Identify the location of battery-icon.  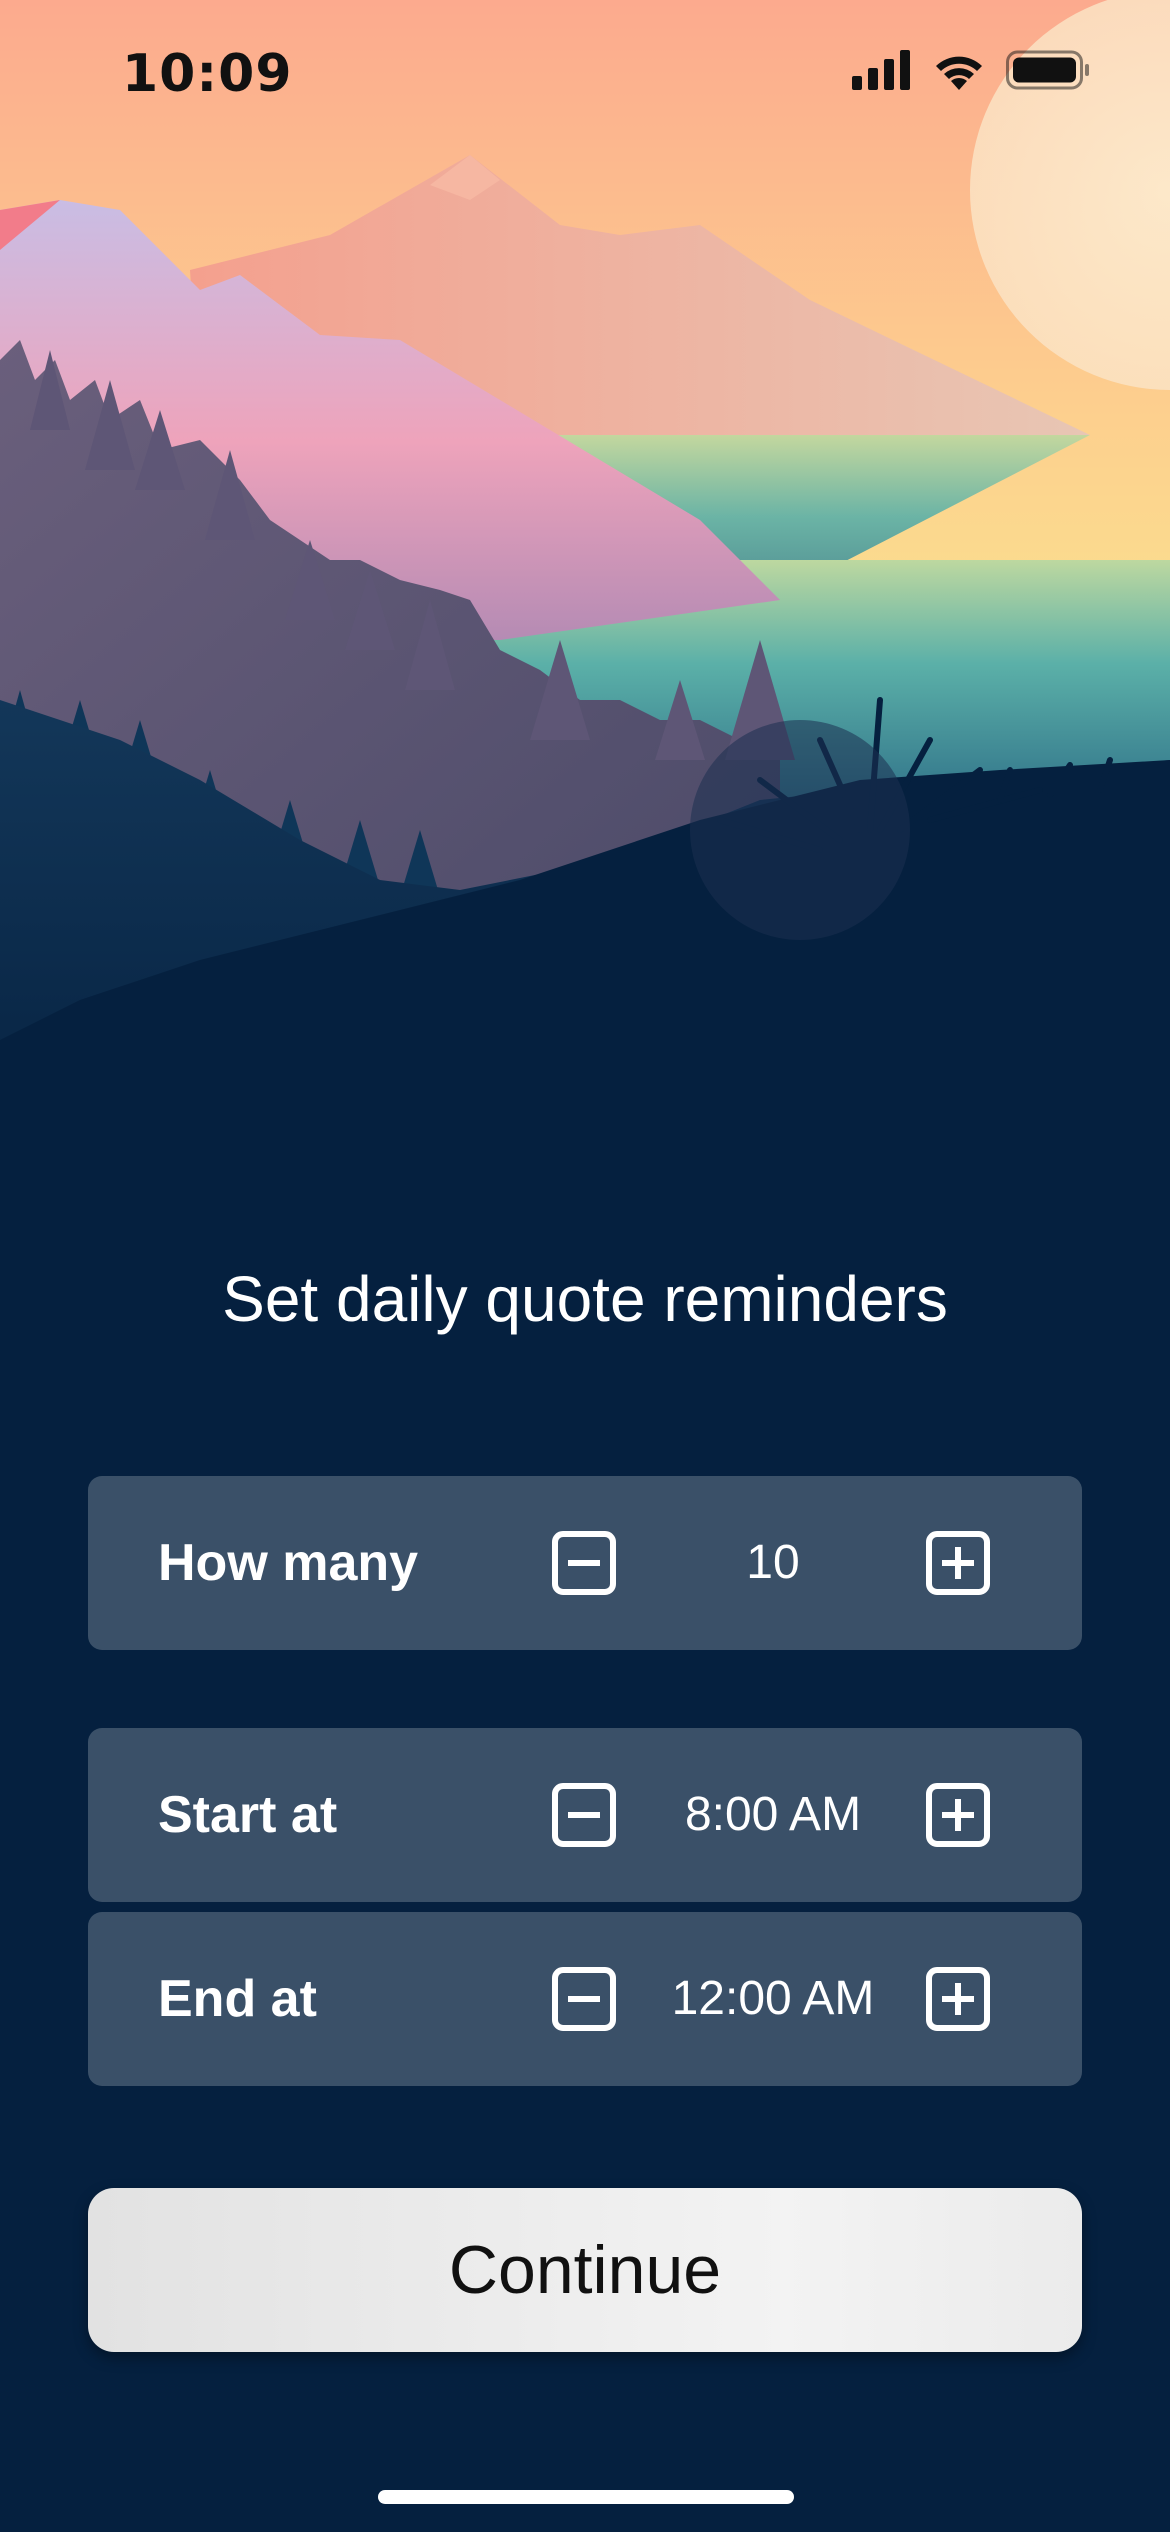
(1047, 70).